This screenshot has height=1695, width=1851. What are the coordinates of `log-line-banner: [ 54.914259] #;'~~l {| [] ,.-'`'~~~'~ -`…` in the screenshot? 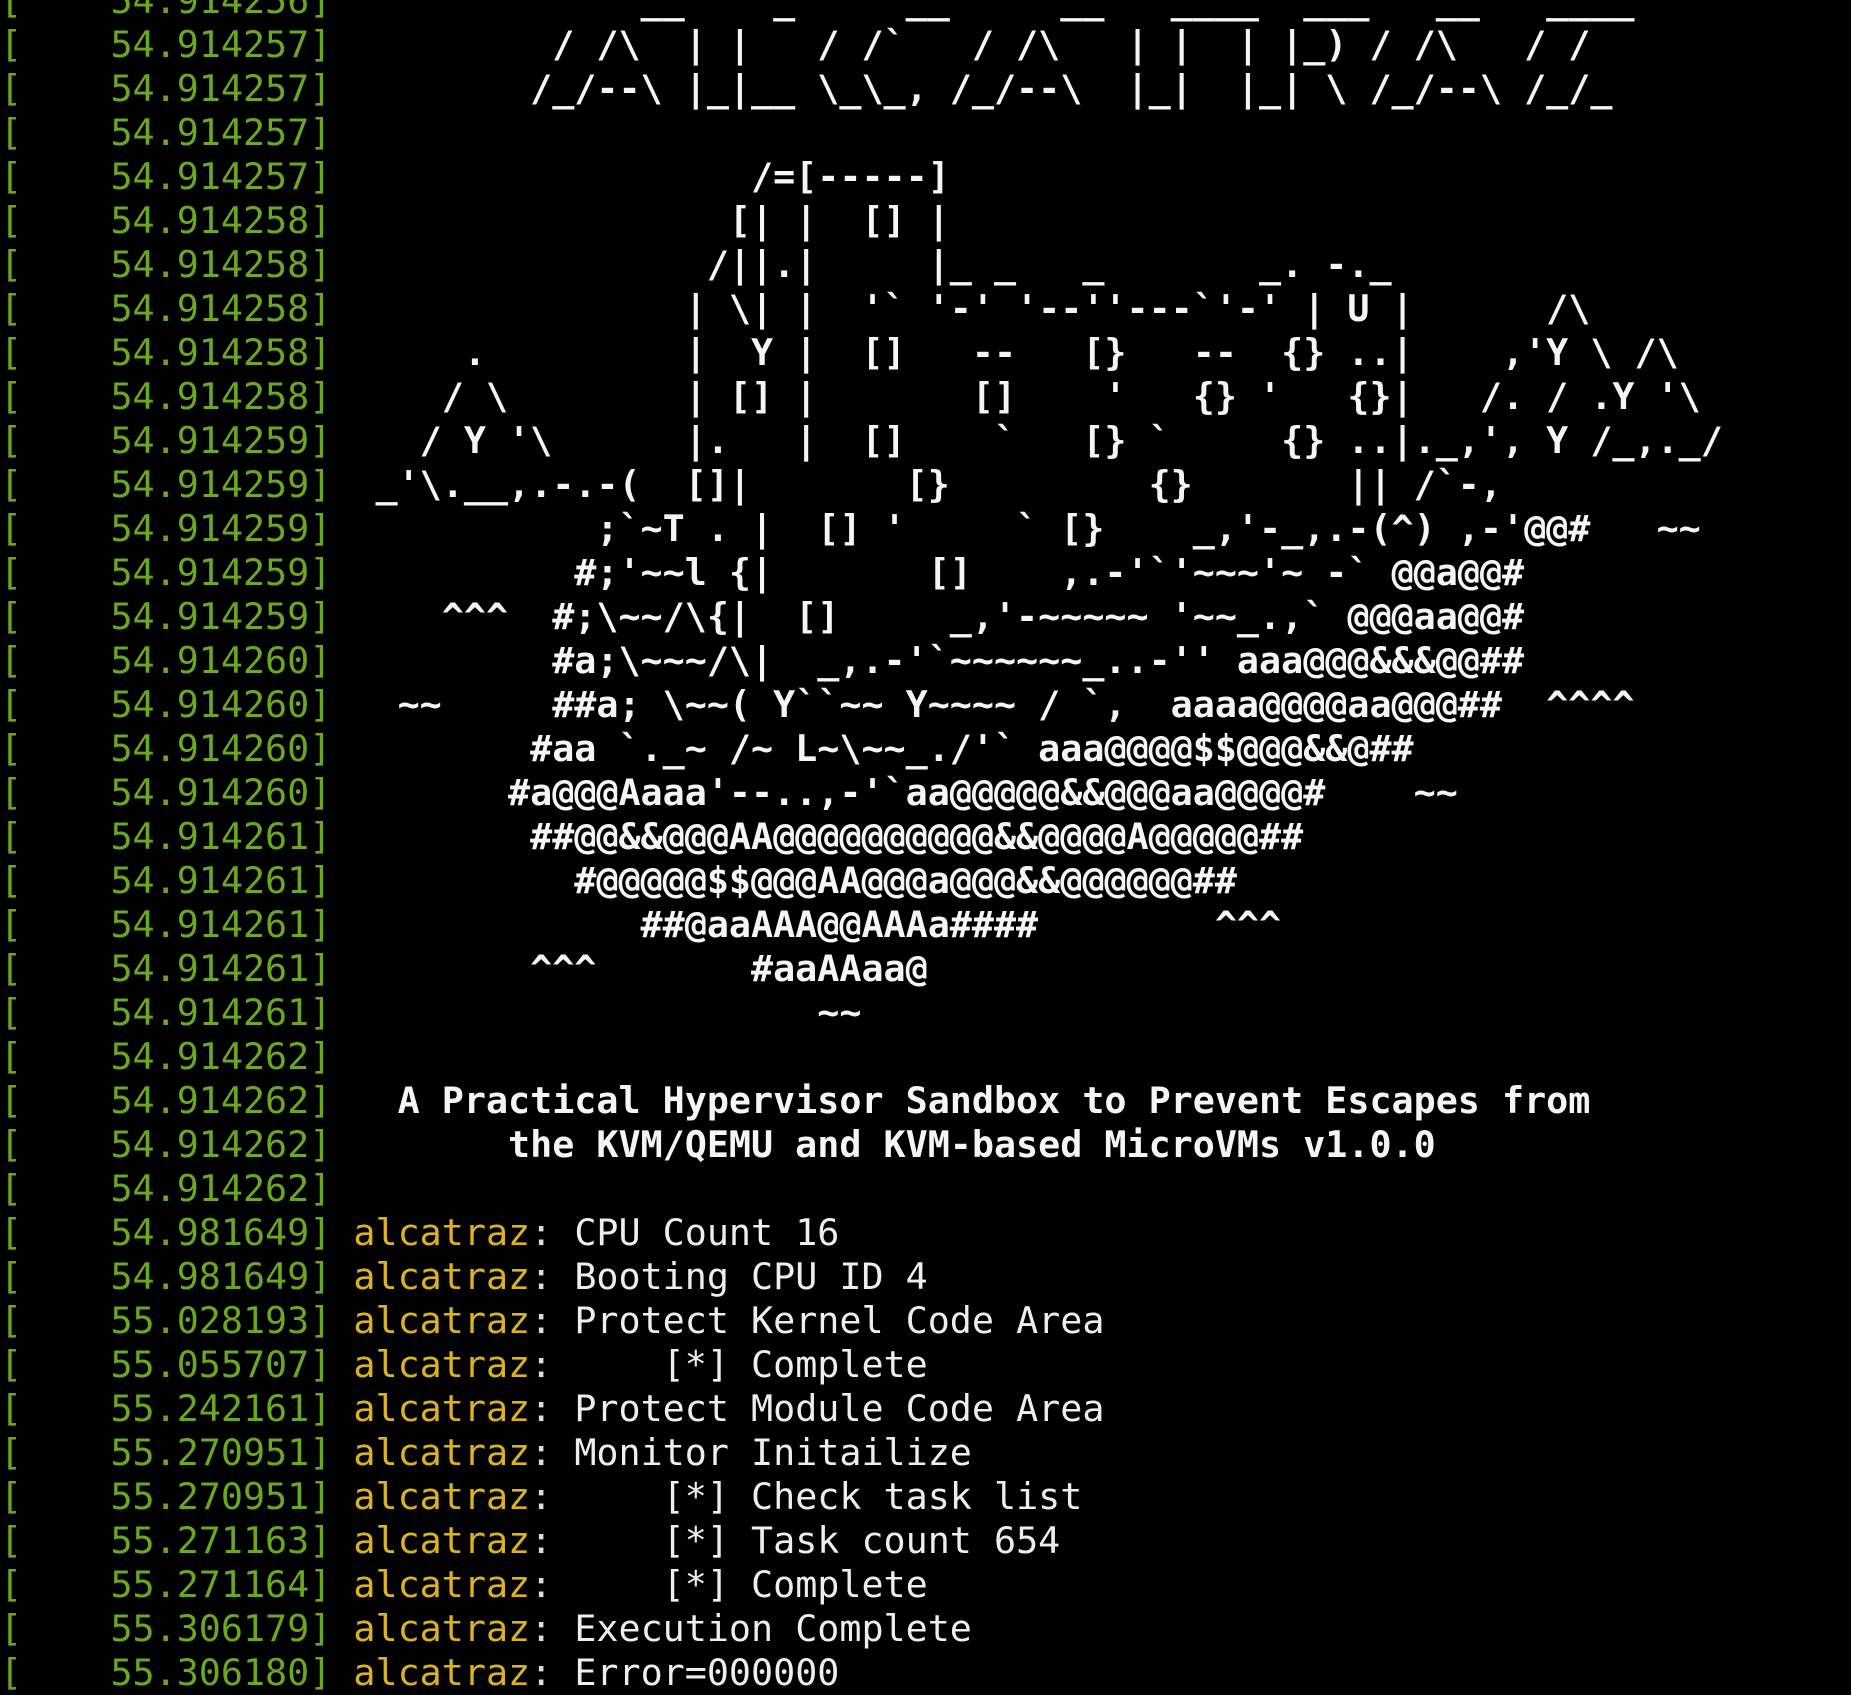 It's located at (925, 573).